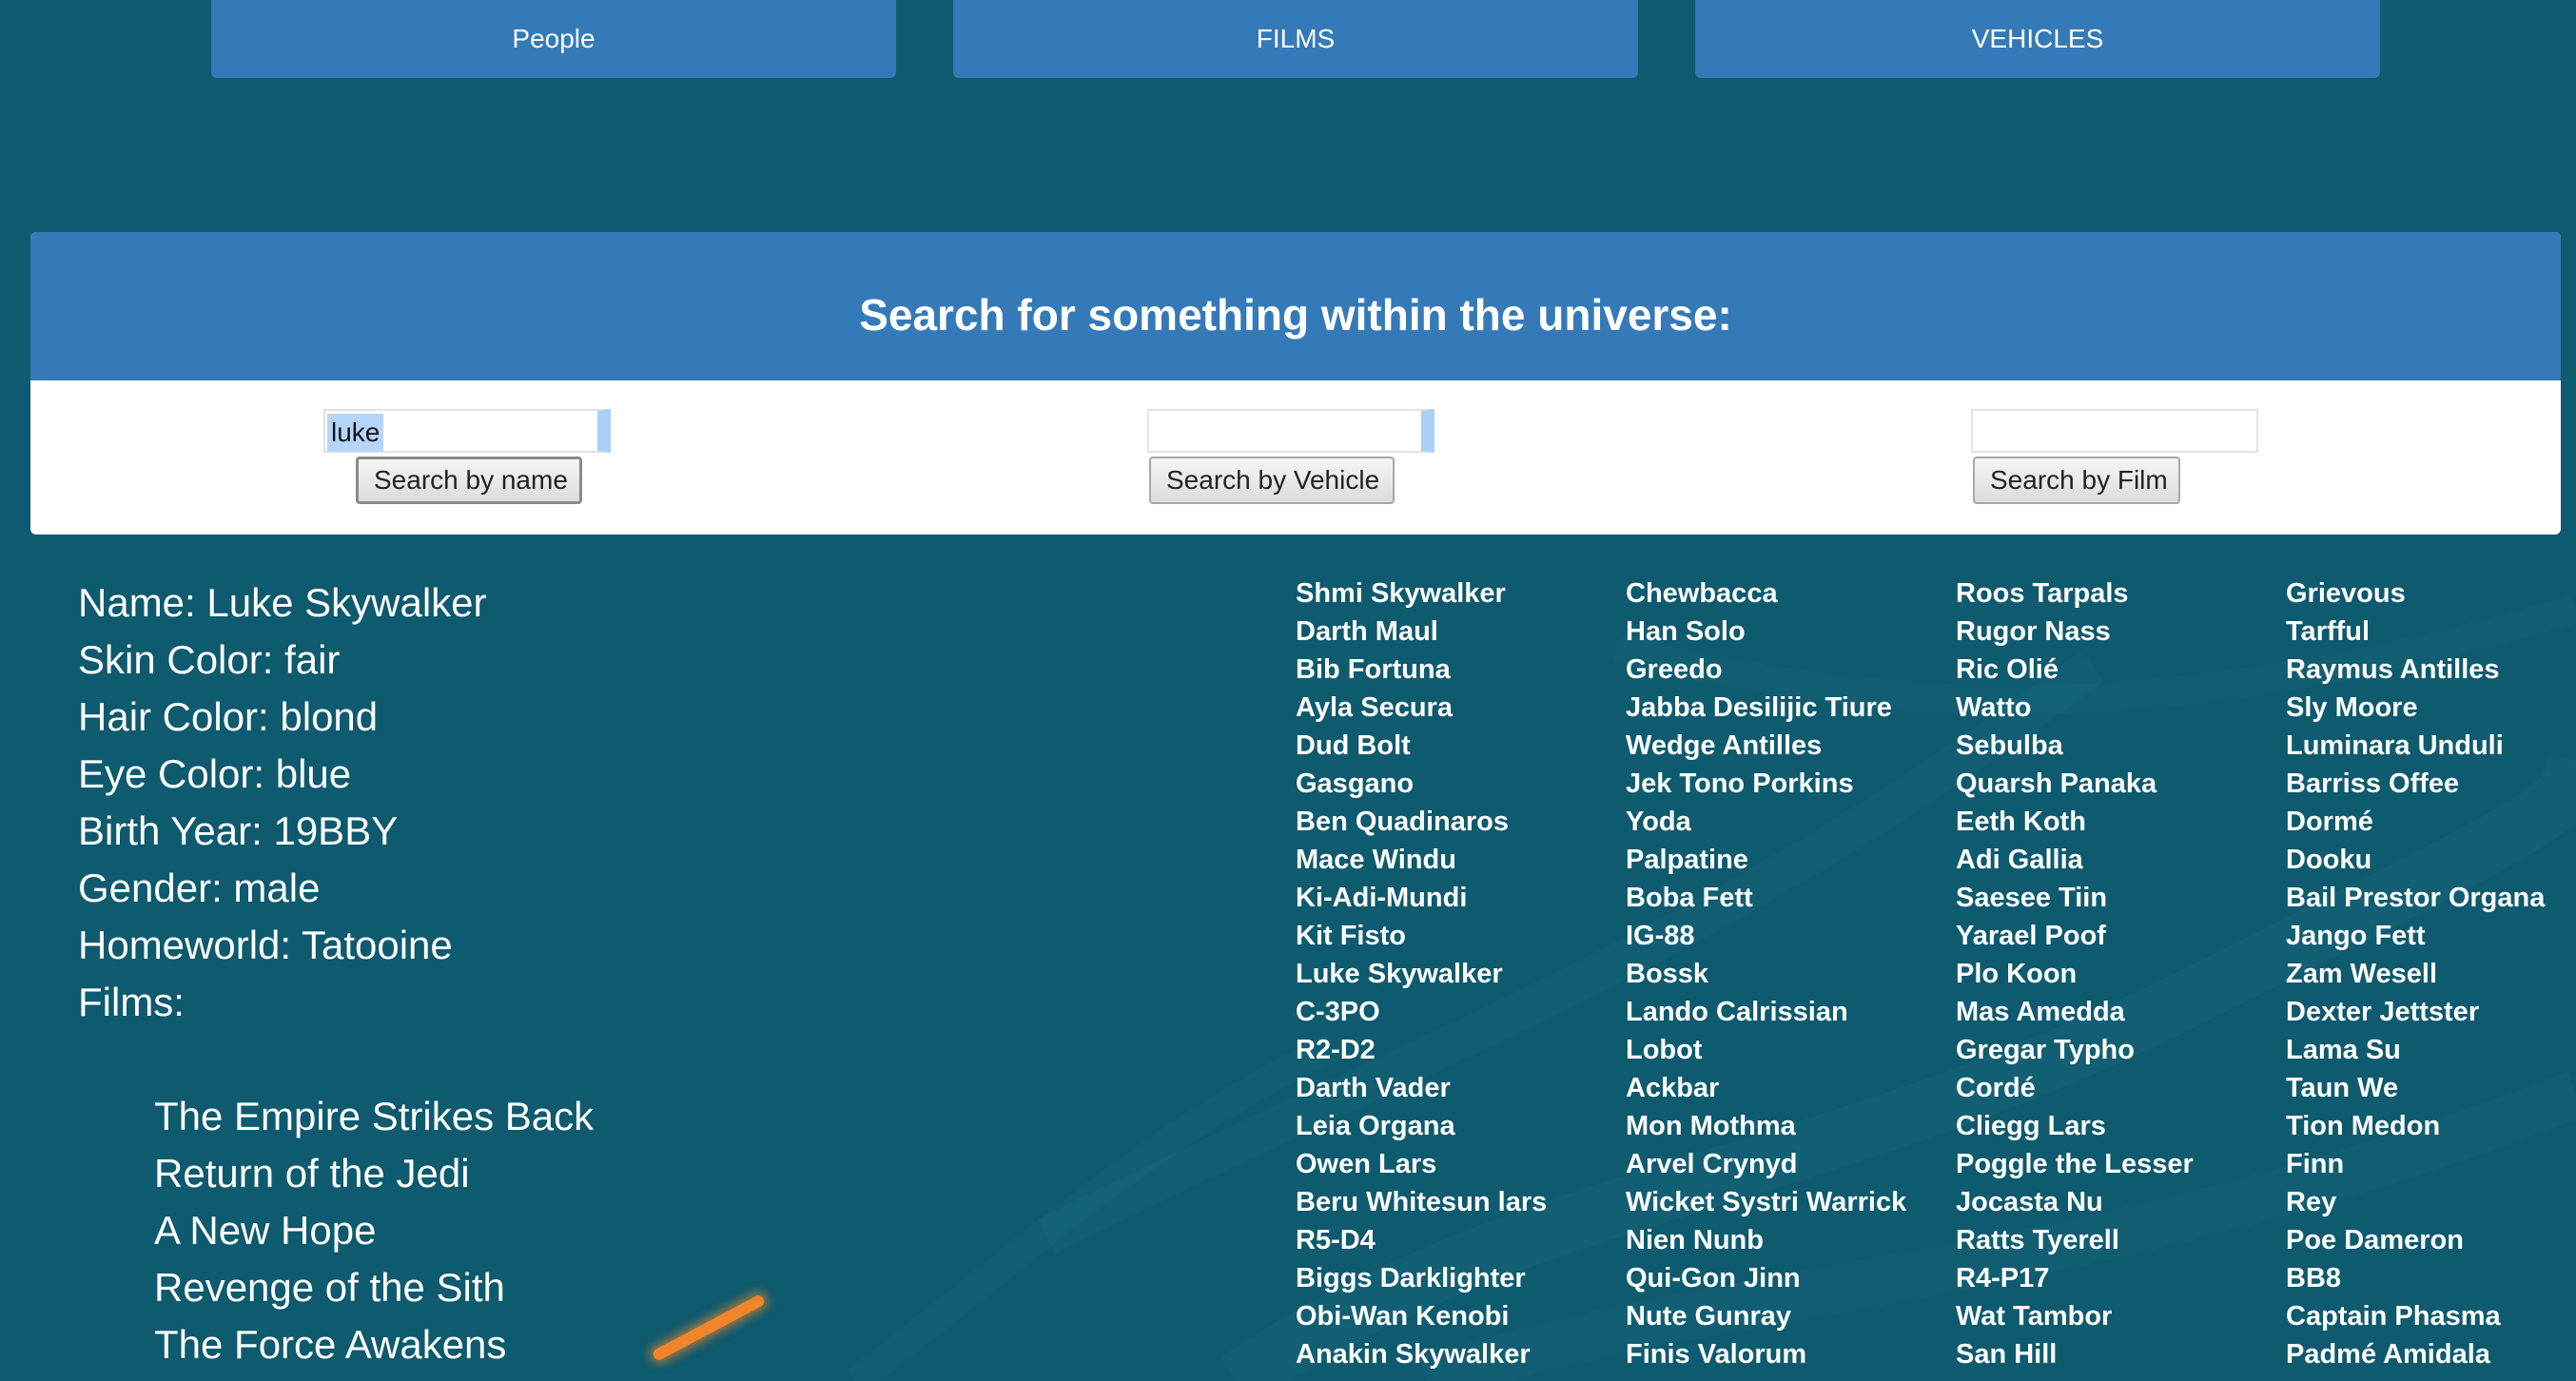 The image size is (2576, 1381). What do you see at coordinates (2431, 593) in the screenshot?
I see `person-link: Grievous` at bounding box center [2431, 593].